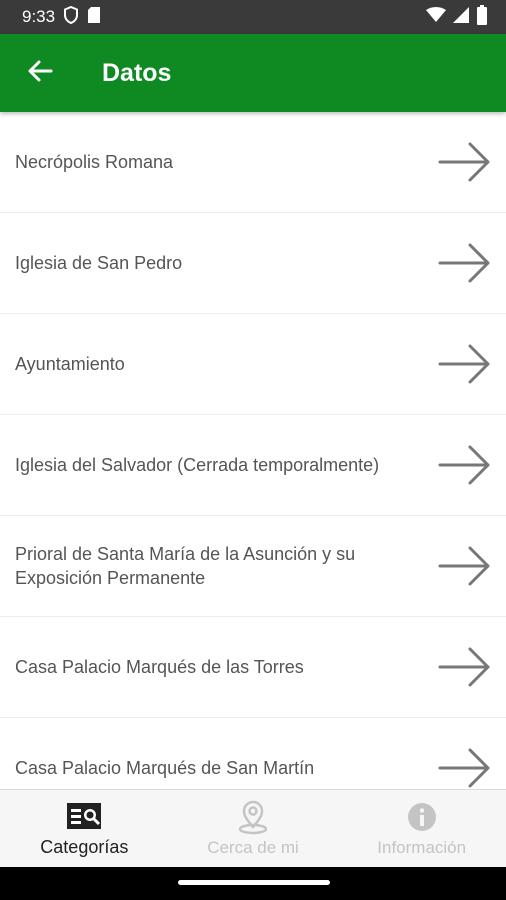 The height and width of the screenshot is (900, 506). I want to click on status-left: 9:33, so click(61, 17).